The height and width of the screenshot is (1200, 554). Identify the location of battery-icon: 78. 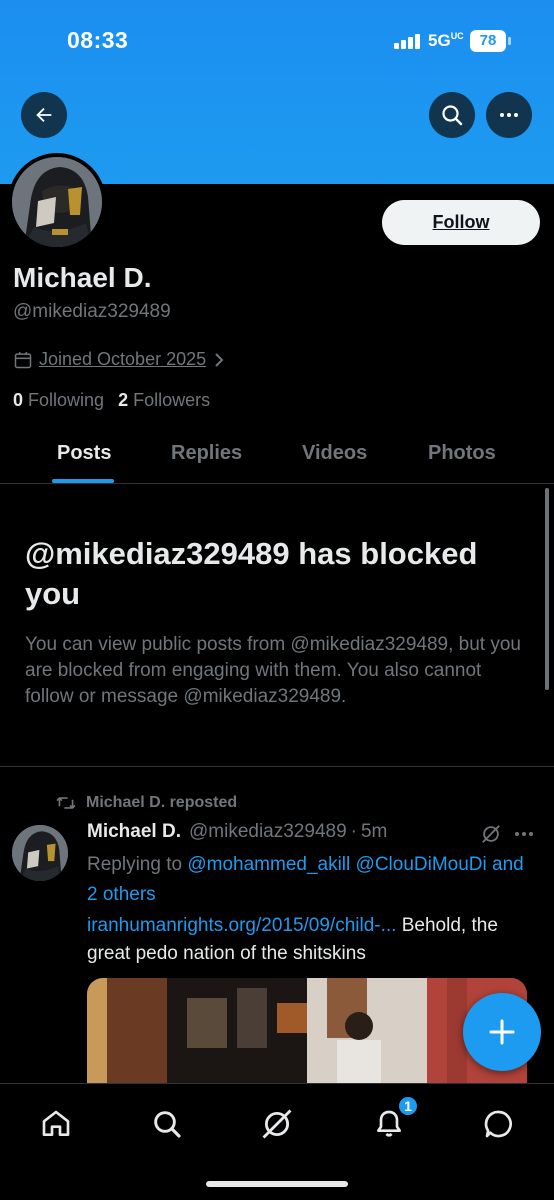
(488, 41).